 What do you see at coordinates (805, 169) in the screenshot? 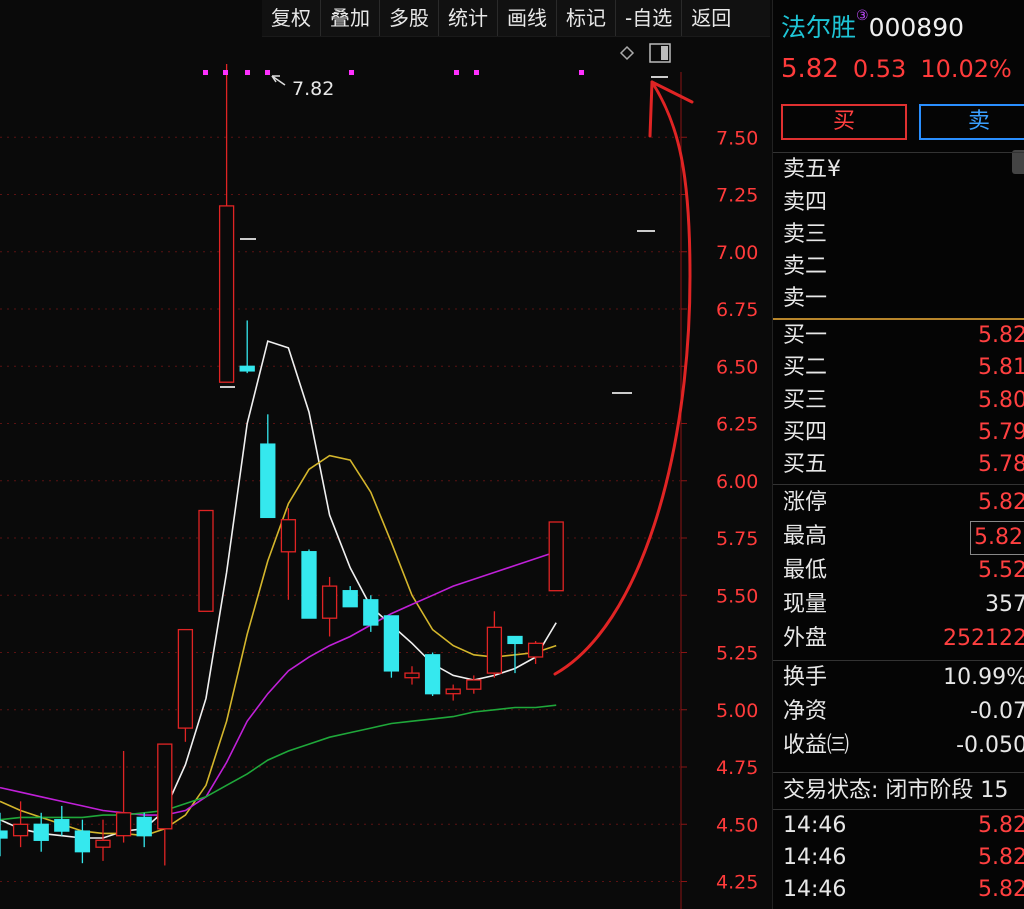
I see `ask-label: 卖五` at bounding box center [805, 169].